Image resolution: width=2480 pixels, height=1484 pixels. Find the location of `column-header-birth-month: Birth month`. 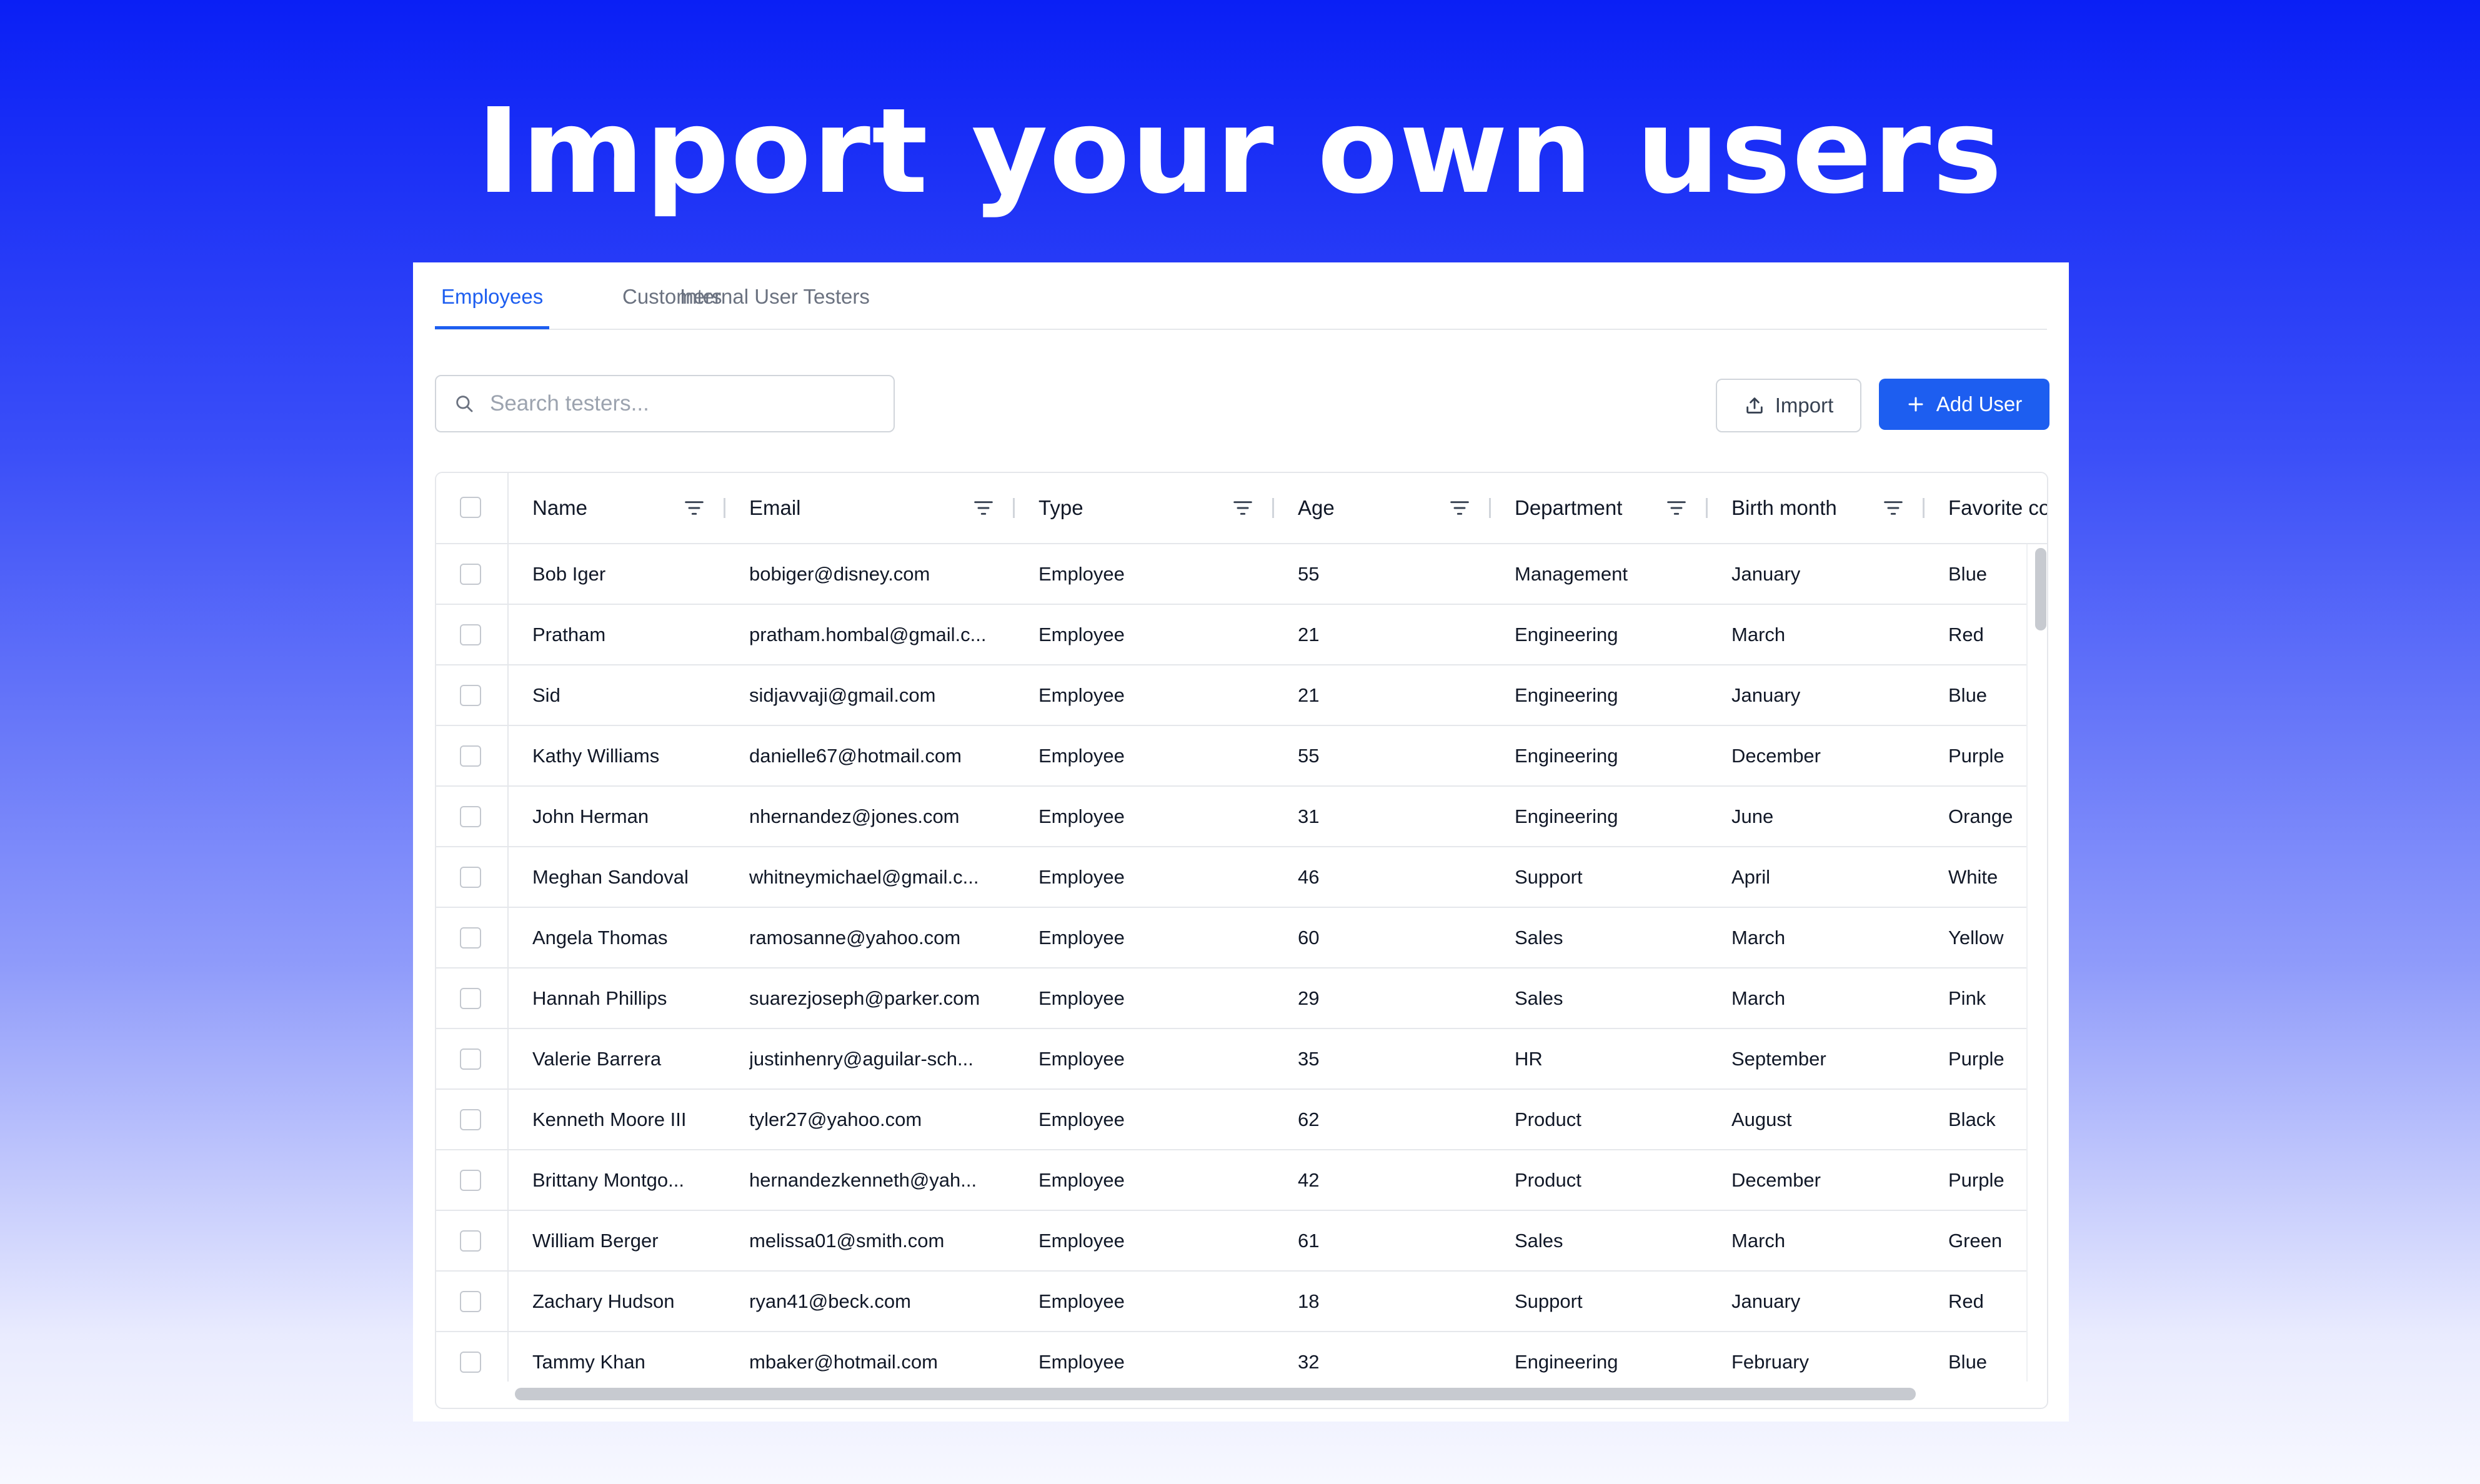

column-header-birth-month: Birth month is located at coordinates (1816, 508).